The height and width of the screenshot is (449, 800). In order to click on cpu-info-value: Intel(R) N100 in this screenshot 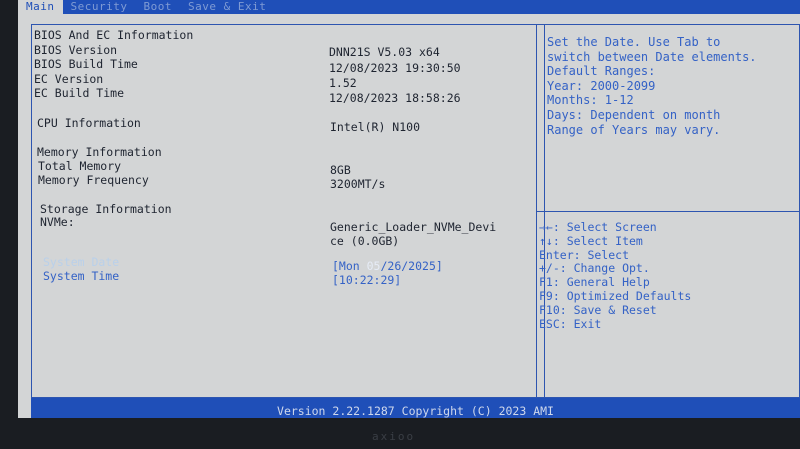, I will do `click(375, 127)`.